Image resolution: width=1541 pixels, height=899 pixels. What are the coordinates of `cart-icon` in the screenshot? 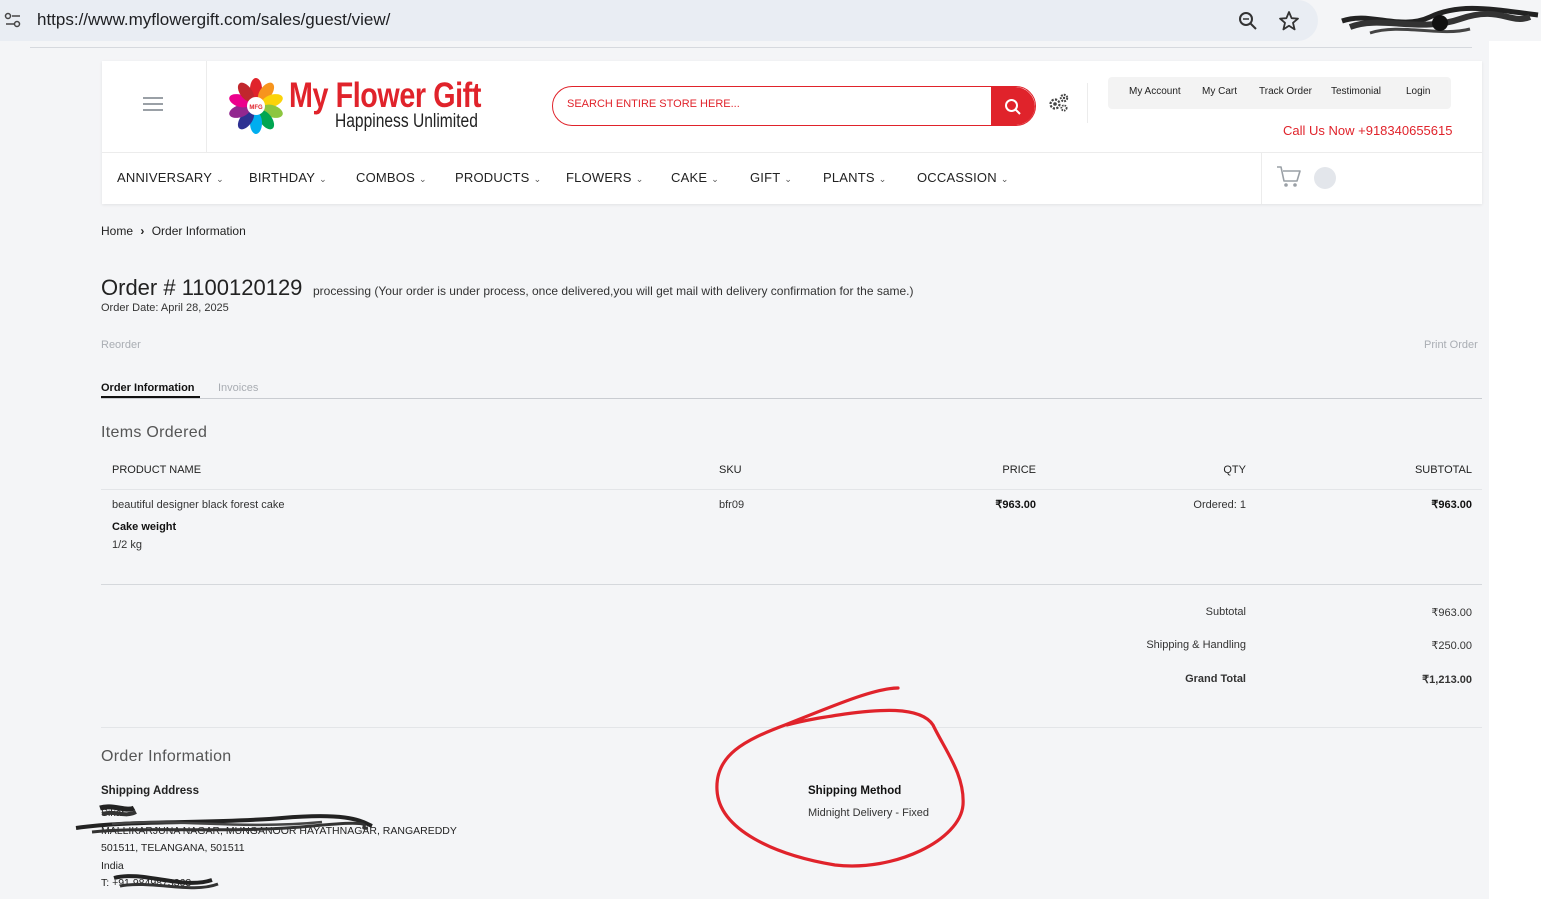 It's located at (1289, 177).